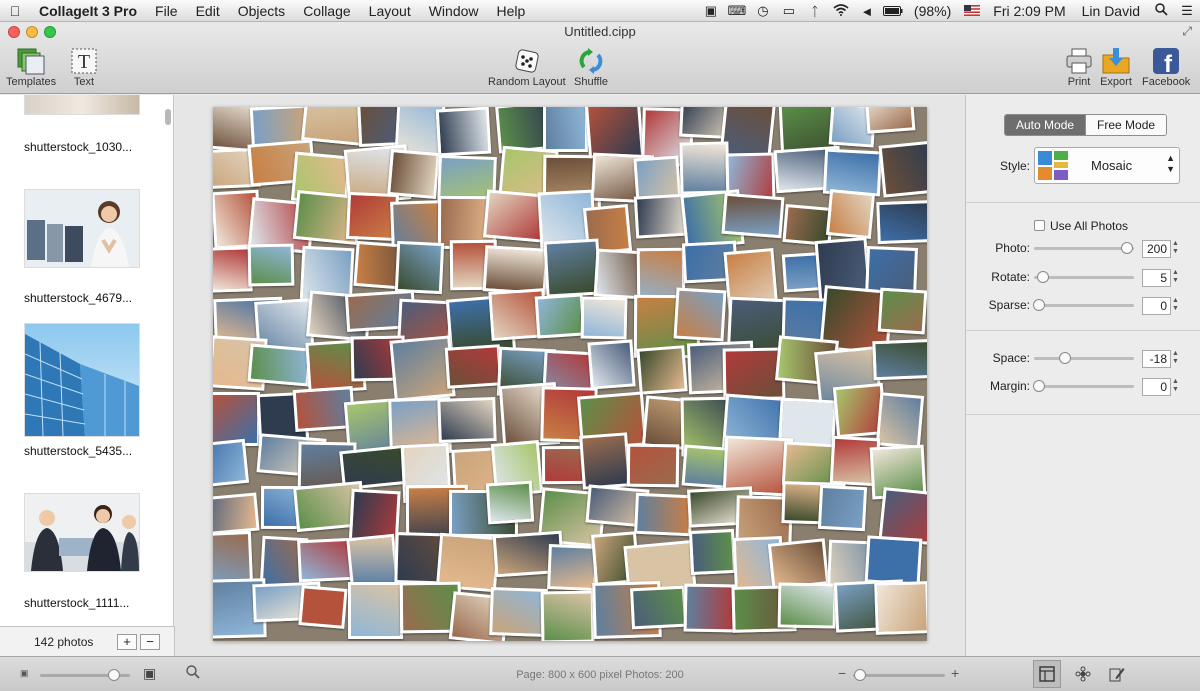 This screenshot has width=1200, height=691. What do you see at coordinates (1084, 277) in the screenshot?
I see `rotate-slider` at bounding box center [1084, 277].